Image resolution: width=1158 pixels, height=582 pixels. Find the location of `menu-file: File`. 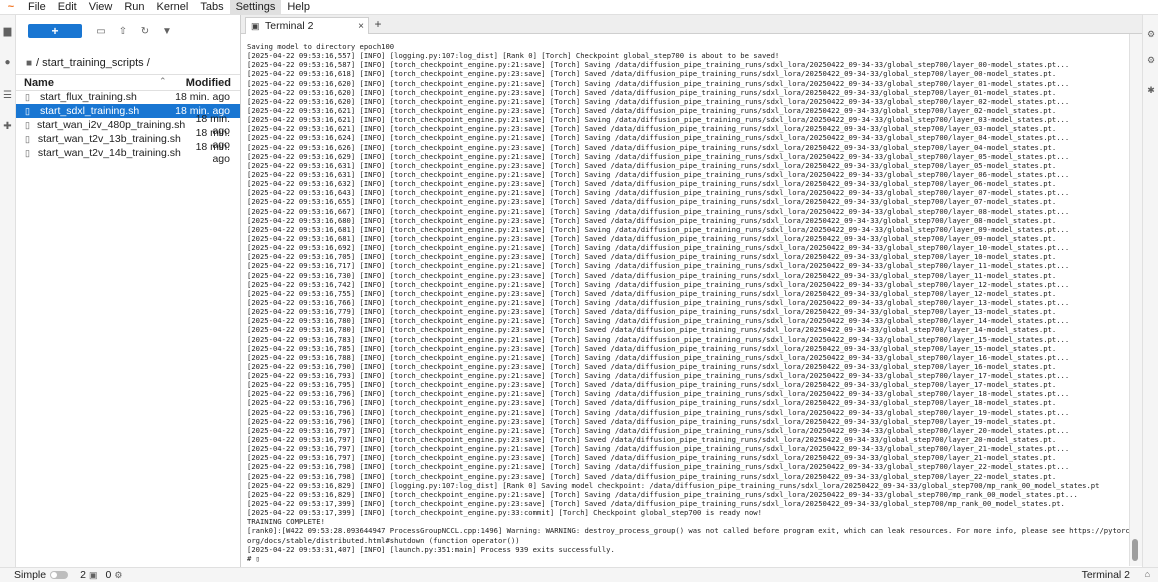

menu-file: File is located at coordinates (37, 7).